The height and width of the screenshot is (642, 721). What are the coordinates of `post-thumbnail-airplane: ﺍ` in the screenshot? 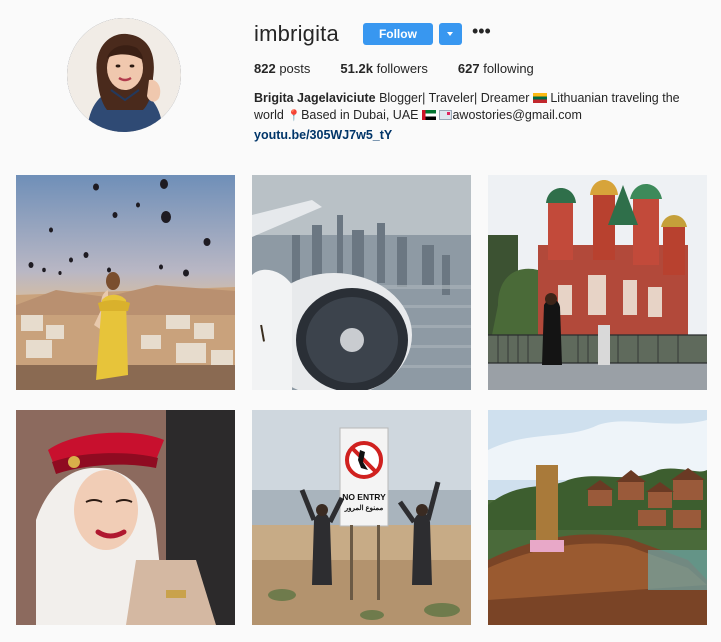 It's located at (361, 282).